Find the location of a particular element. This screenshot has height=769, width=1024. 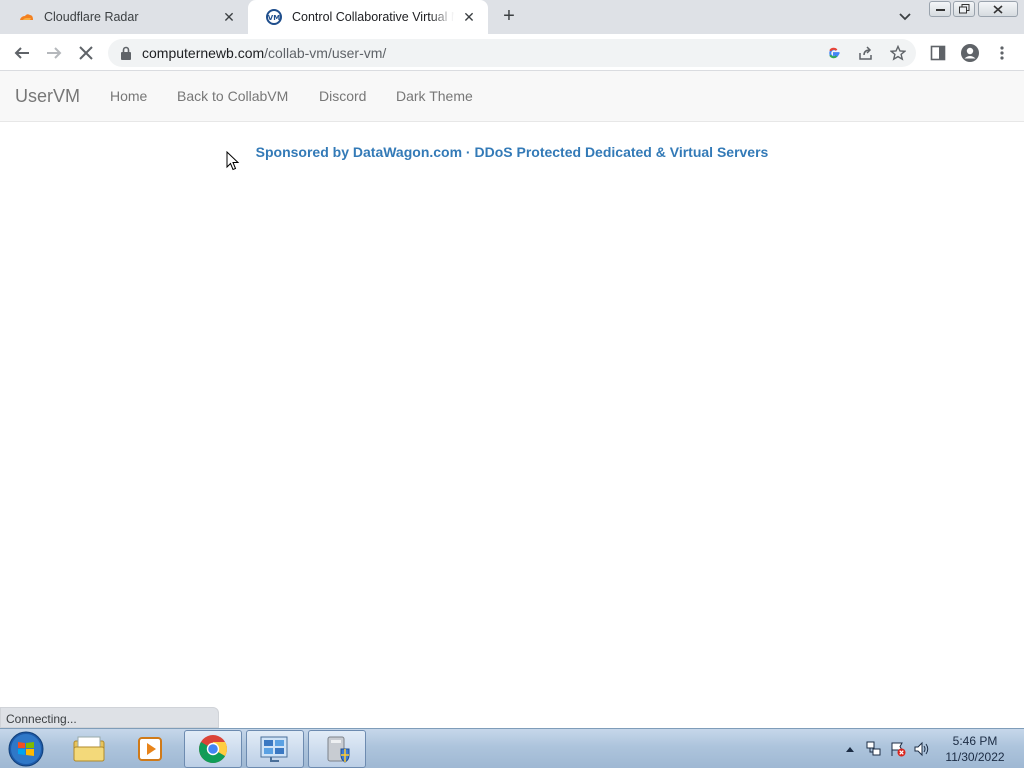

windows-taskbar: 5:46 PM 11/30/2022 is located at coordinates (512, 748).